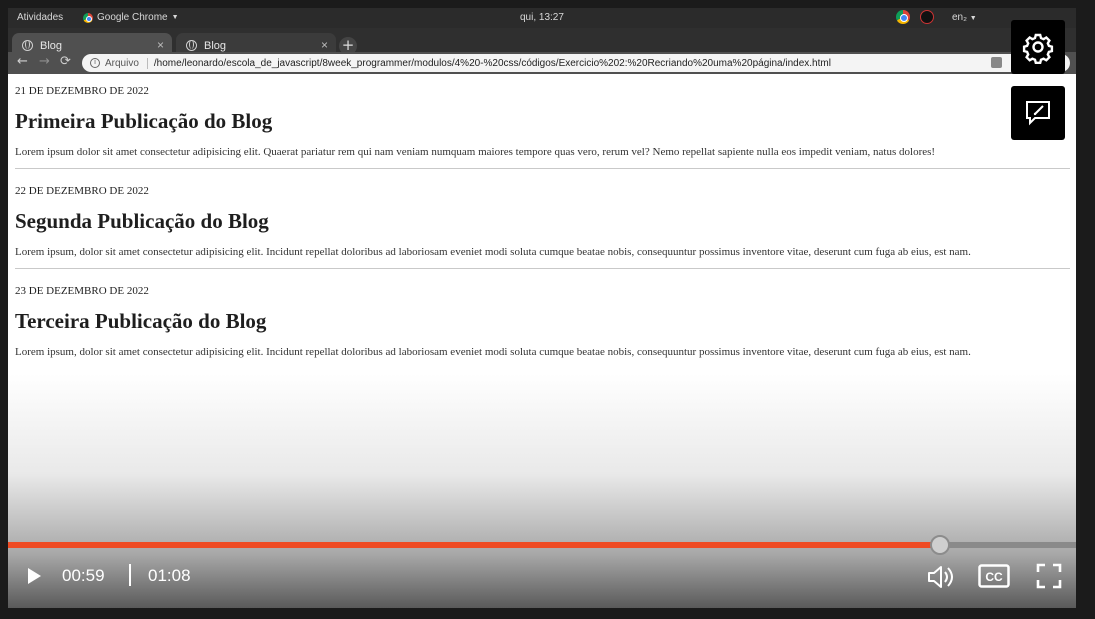  I want to click on current-time: 00:59, so click(83, 575).